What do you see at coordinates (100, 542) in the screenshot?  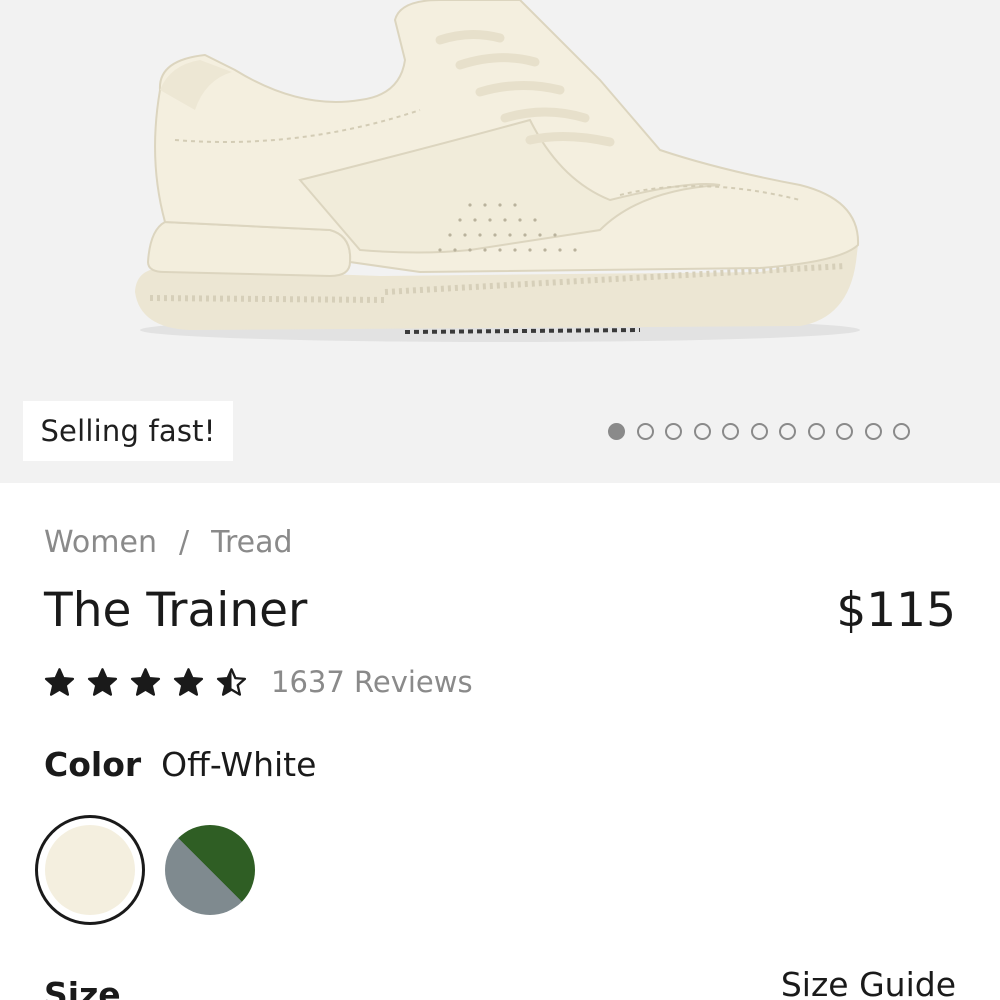 I see `breadcrumb-item-women: Women` at bounding box center [100, 542].